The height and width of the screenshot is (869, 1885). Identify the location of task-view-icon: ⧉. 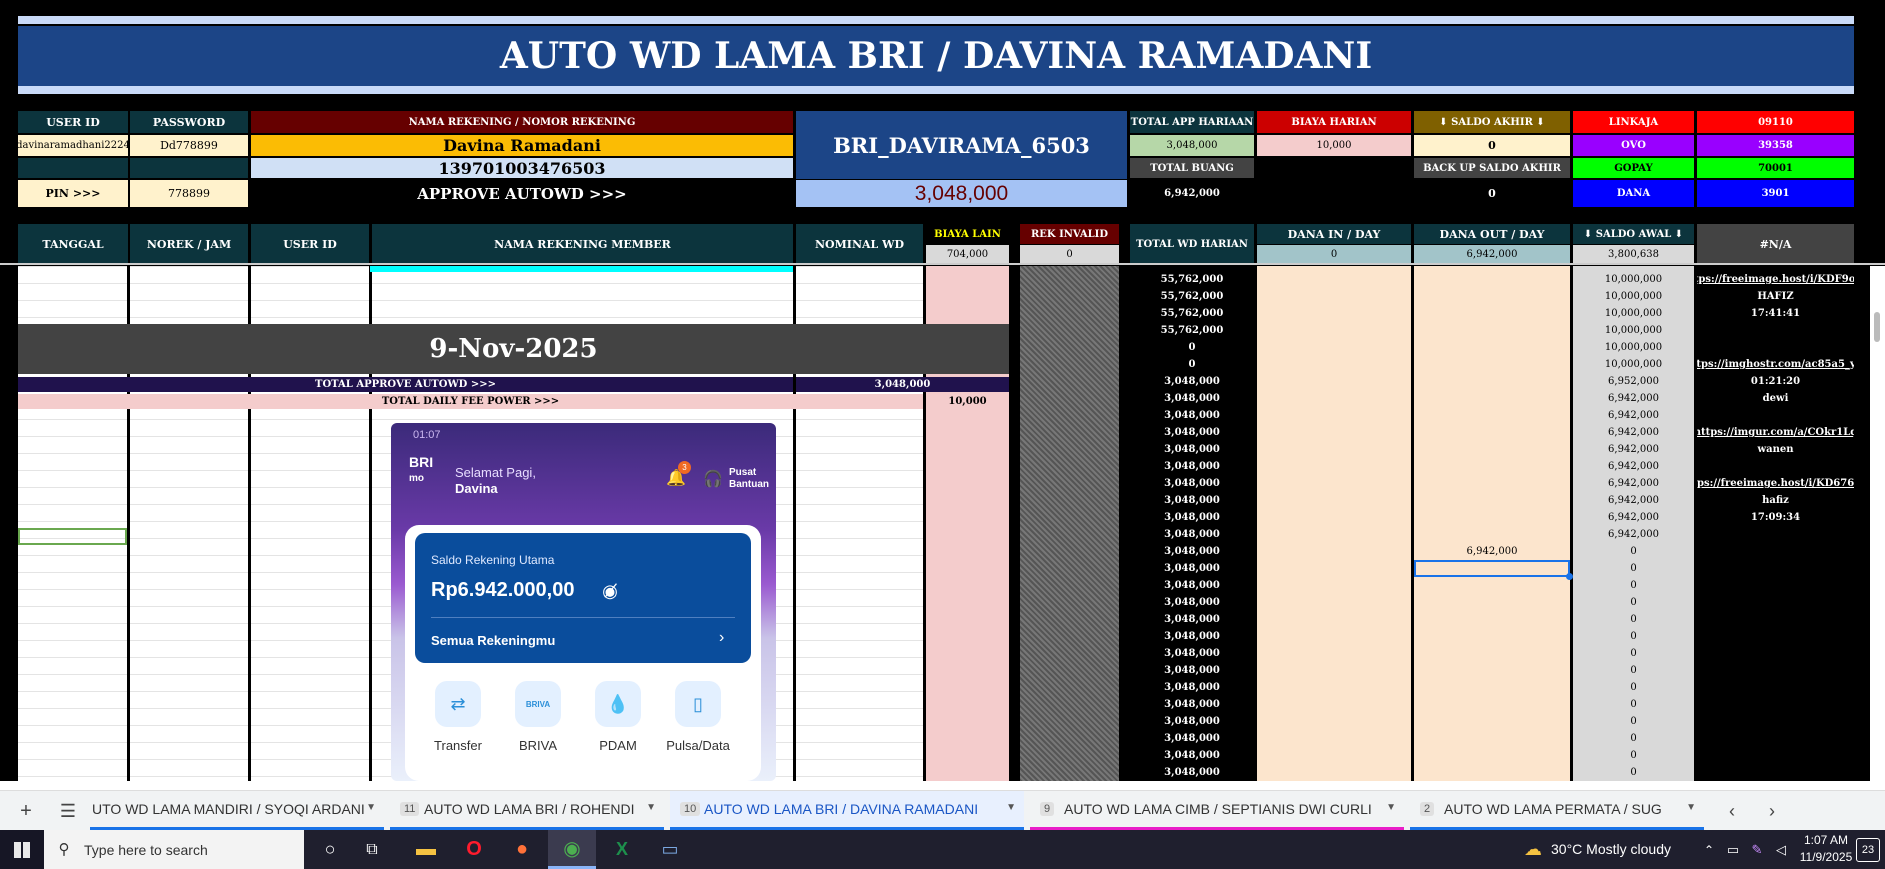
(372, 849).